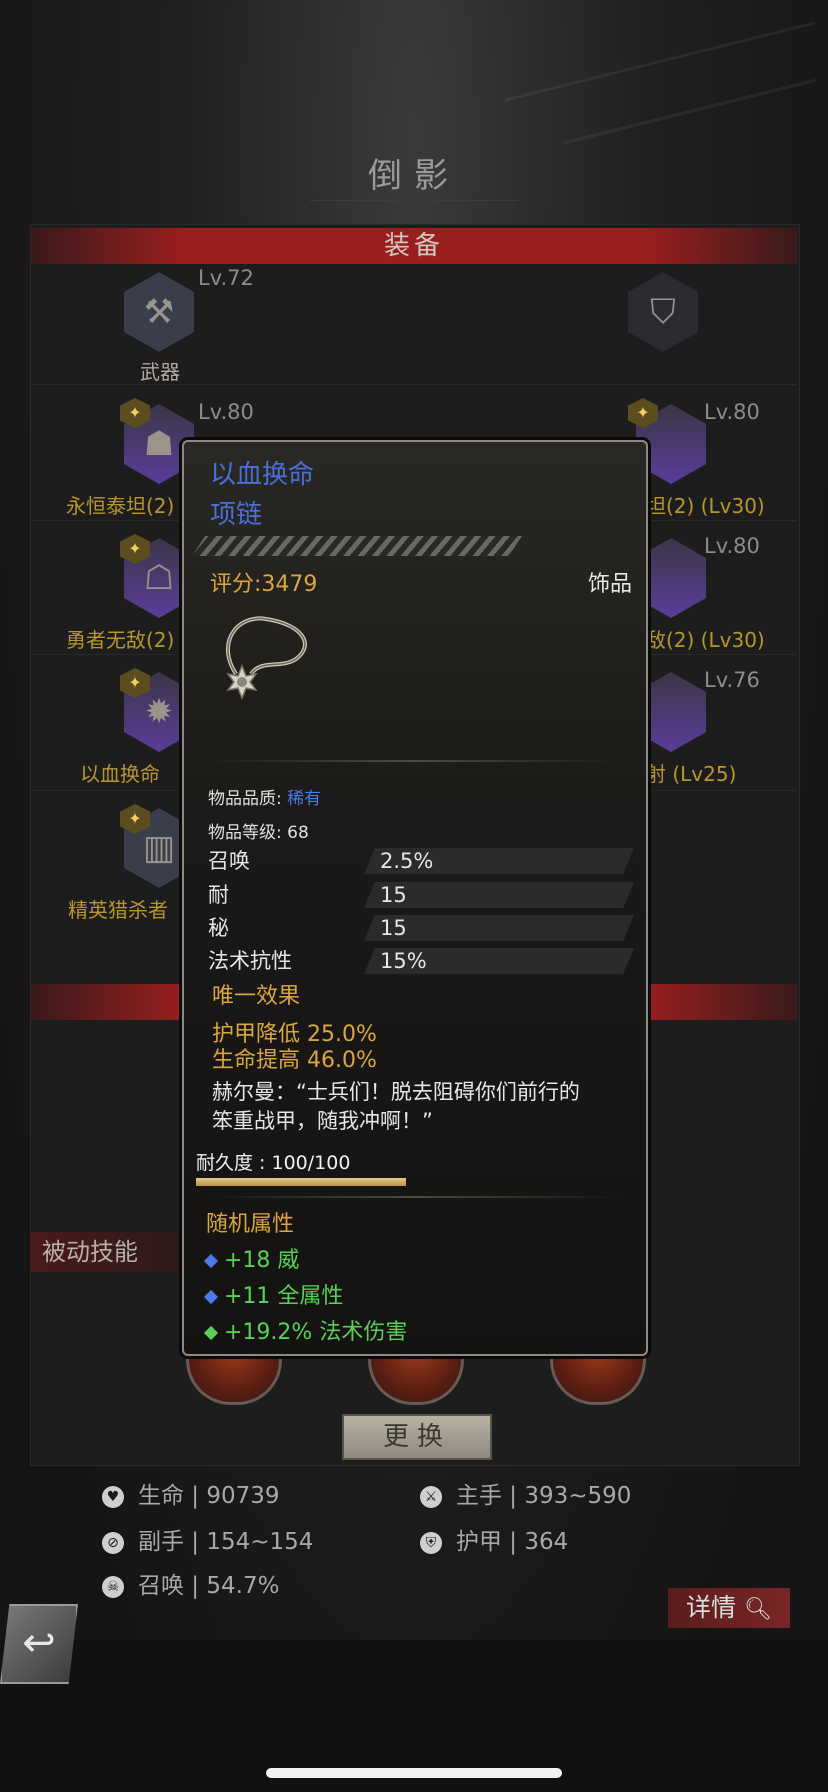  I want to click on stat-armor: ⛨ 护甲 | 364, so click(494, 1539).